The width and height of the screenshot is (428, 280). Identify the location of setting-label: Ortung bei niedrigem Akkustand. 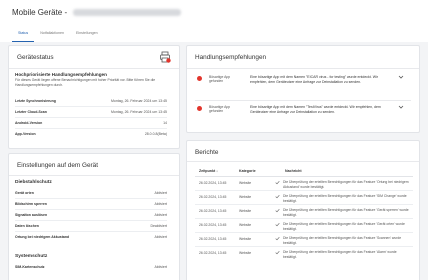
(42, 236).